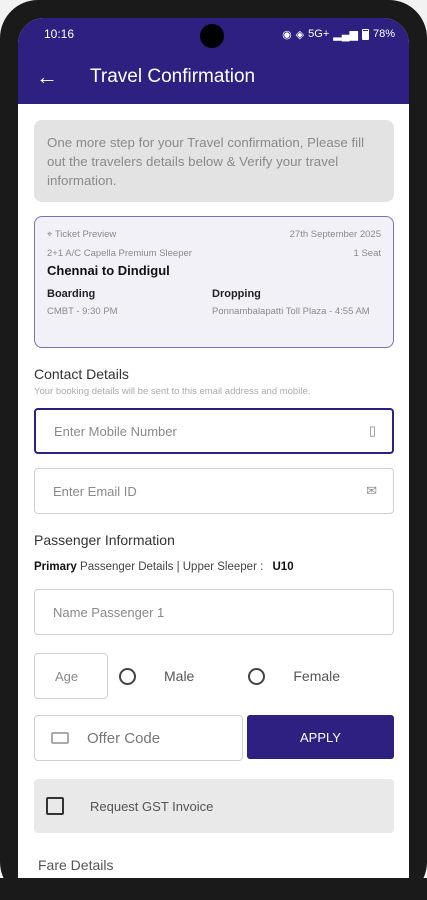 This screenshot has height=900, width=427. I want to click on phone-bottom-bezel, so click(213, 889).